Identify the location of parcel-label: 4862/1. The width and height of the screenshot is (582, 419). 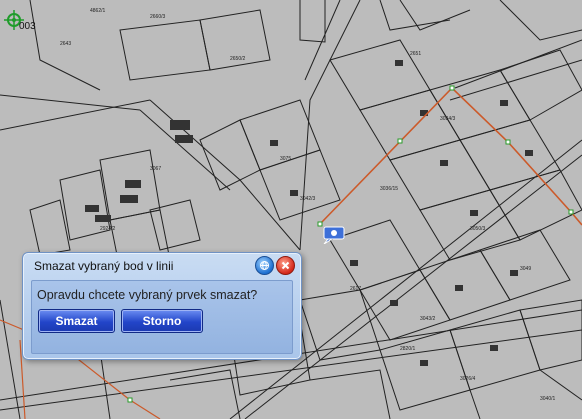
(98, 11).